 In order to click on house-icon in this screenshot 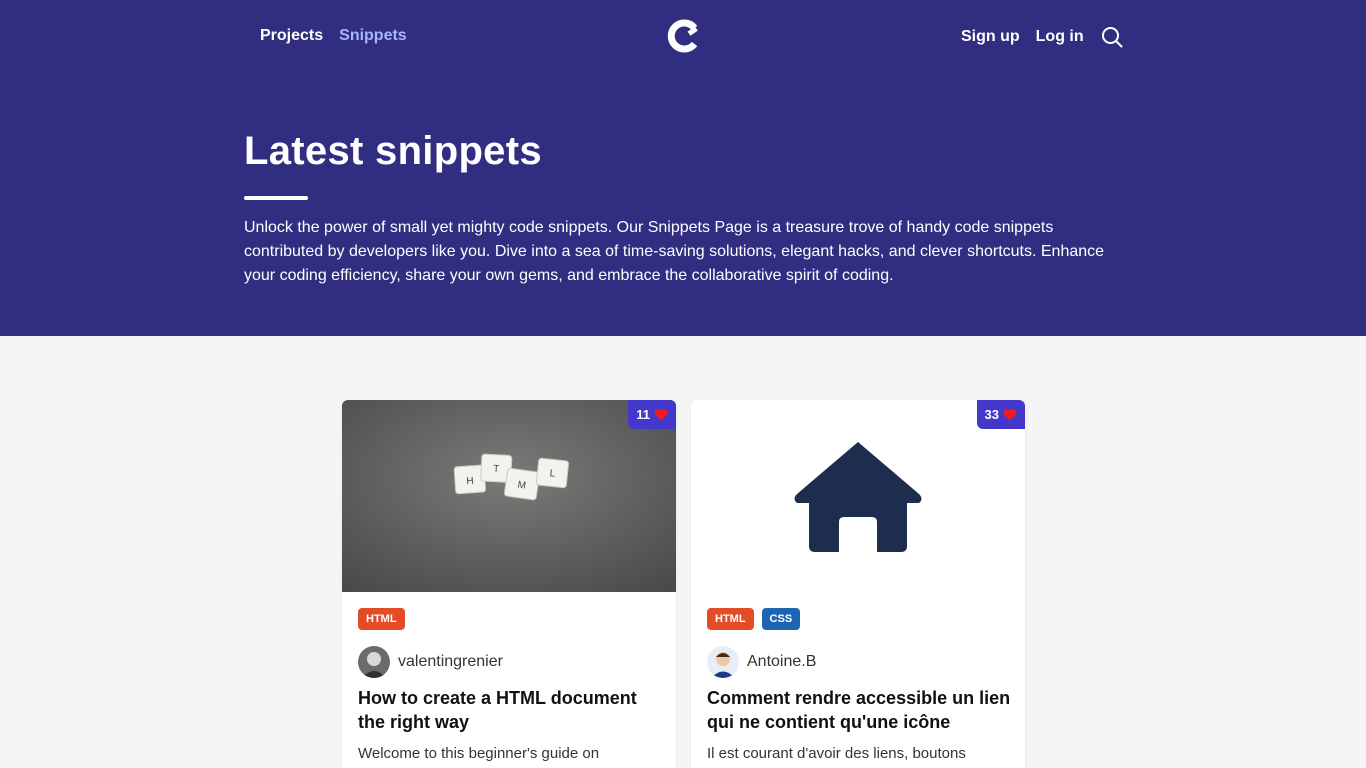, I will do `click(858, 496)`.